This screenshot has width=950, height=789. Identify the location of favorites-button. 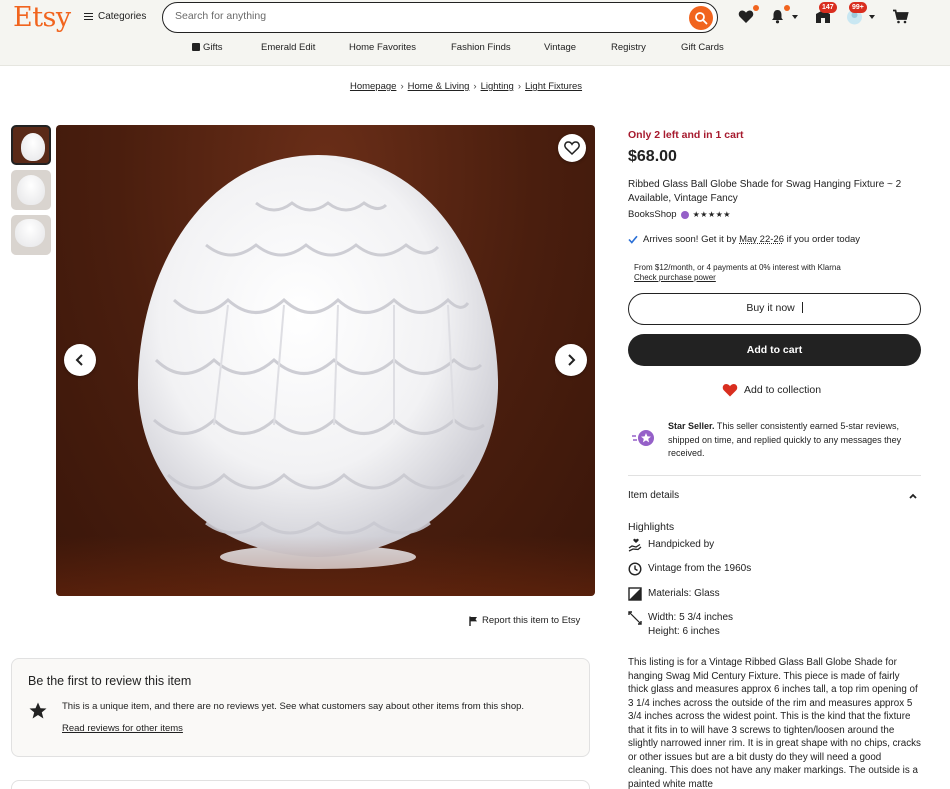
(748, 16).